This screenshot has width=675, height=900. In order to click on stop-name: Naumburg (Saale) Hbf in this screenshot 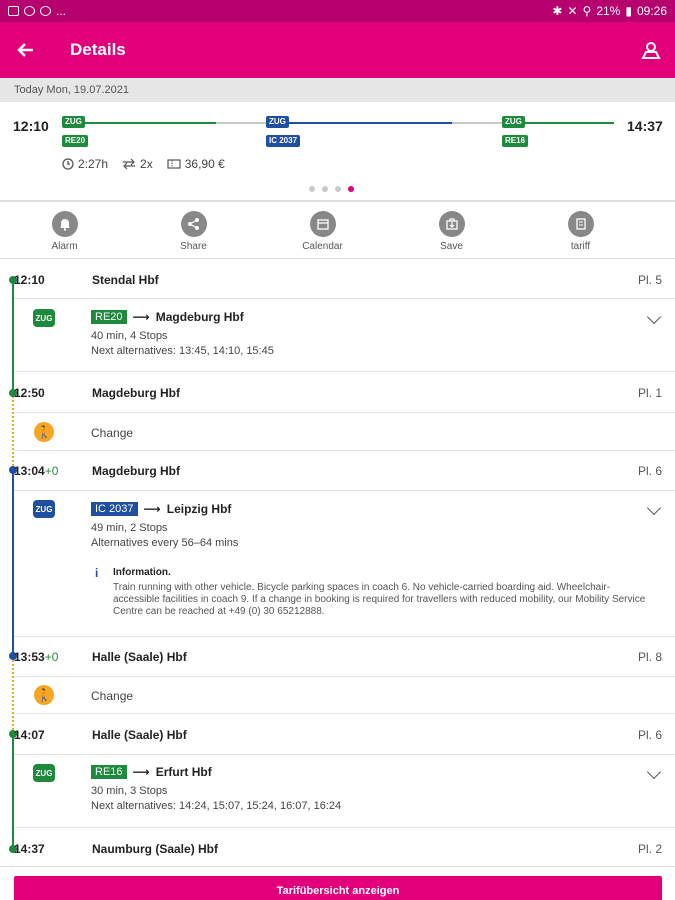, I will do `click(155, 848)`.